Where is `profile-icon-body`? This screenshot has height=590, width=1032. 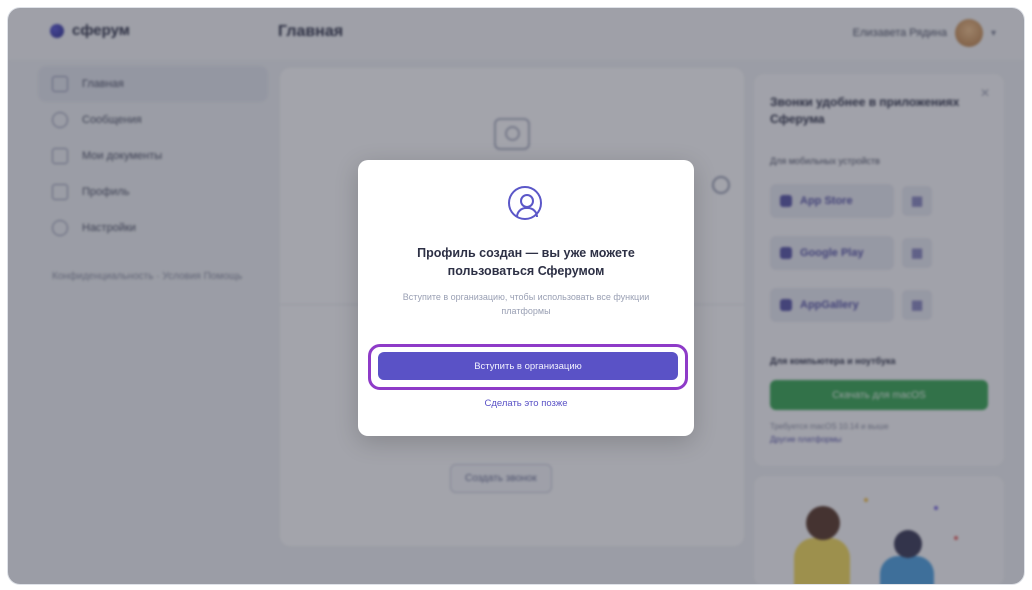 profile-icon-body is located at coordinates (527, 212).